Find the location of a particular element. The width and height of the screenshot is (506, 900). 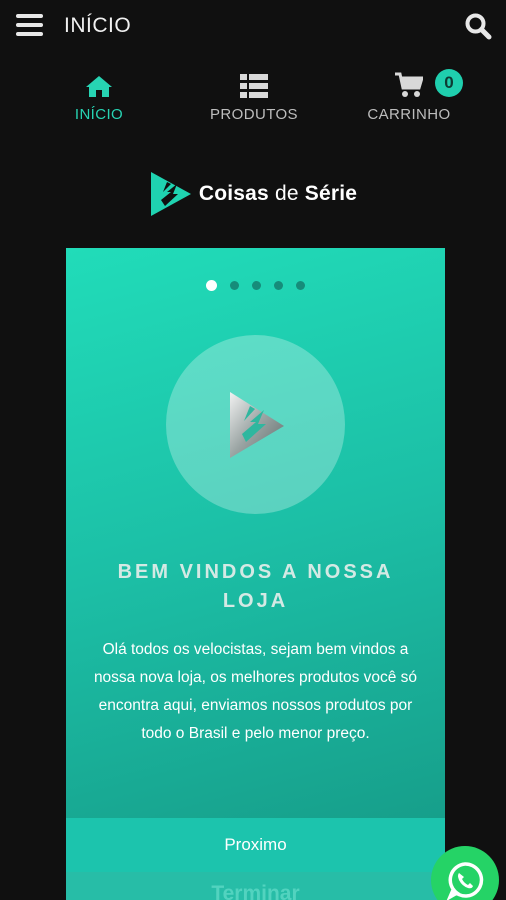

tab-produtos-label: PRODUTOS is located at coordinates (254, 114).